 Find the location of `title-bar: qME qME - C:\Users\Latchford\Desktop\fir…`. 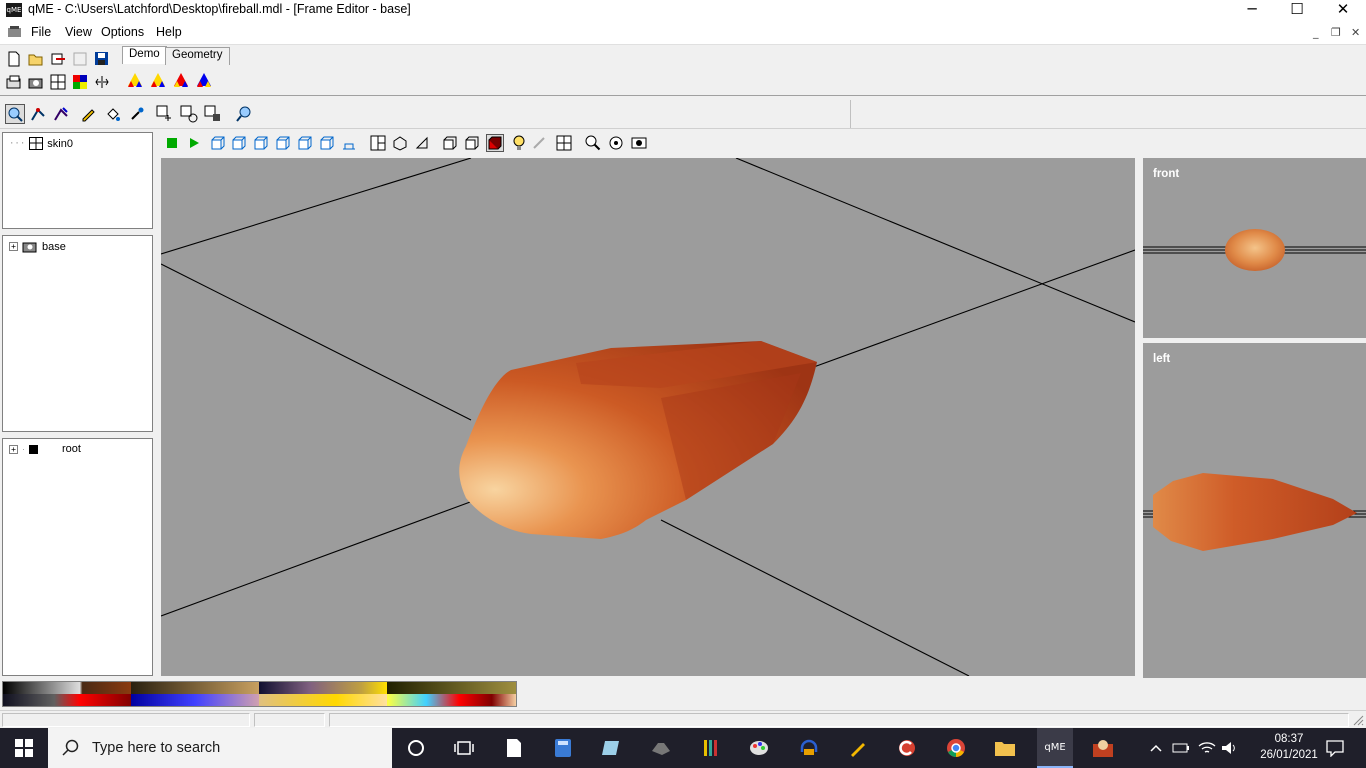

title-bar: qME qME - C:\Users\Latchford\Desktop\fir… is located at coordinates (683, 11).